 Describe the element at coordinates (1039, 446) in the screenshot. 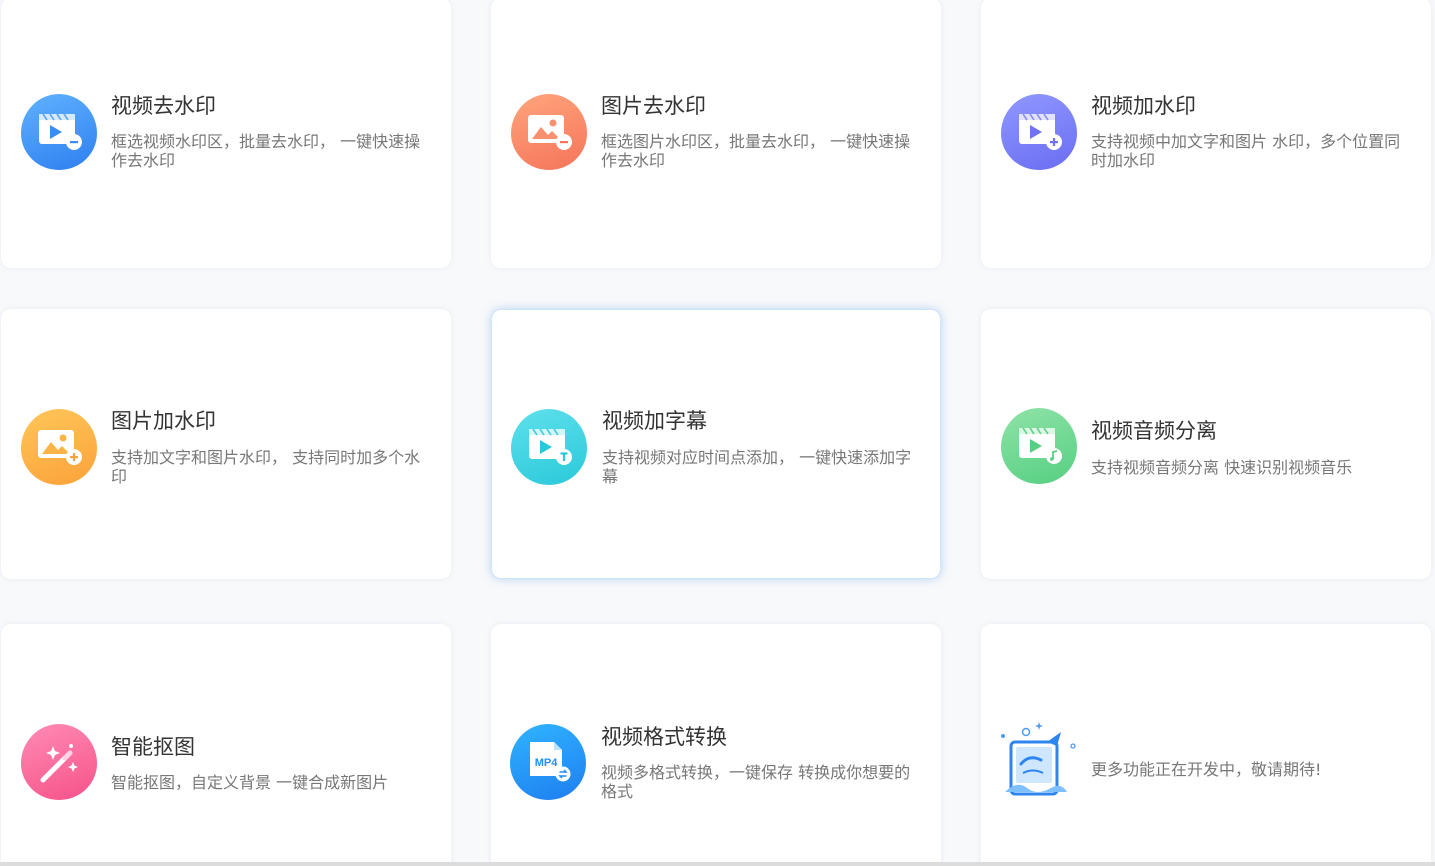

I see `video-audio-separate-icon` at that location.